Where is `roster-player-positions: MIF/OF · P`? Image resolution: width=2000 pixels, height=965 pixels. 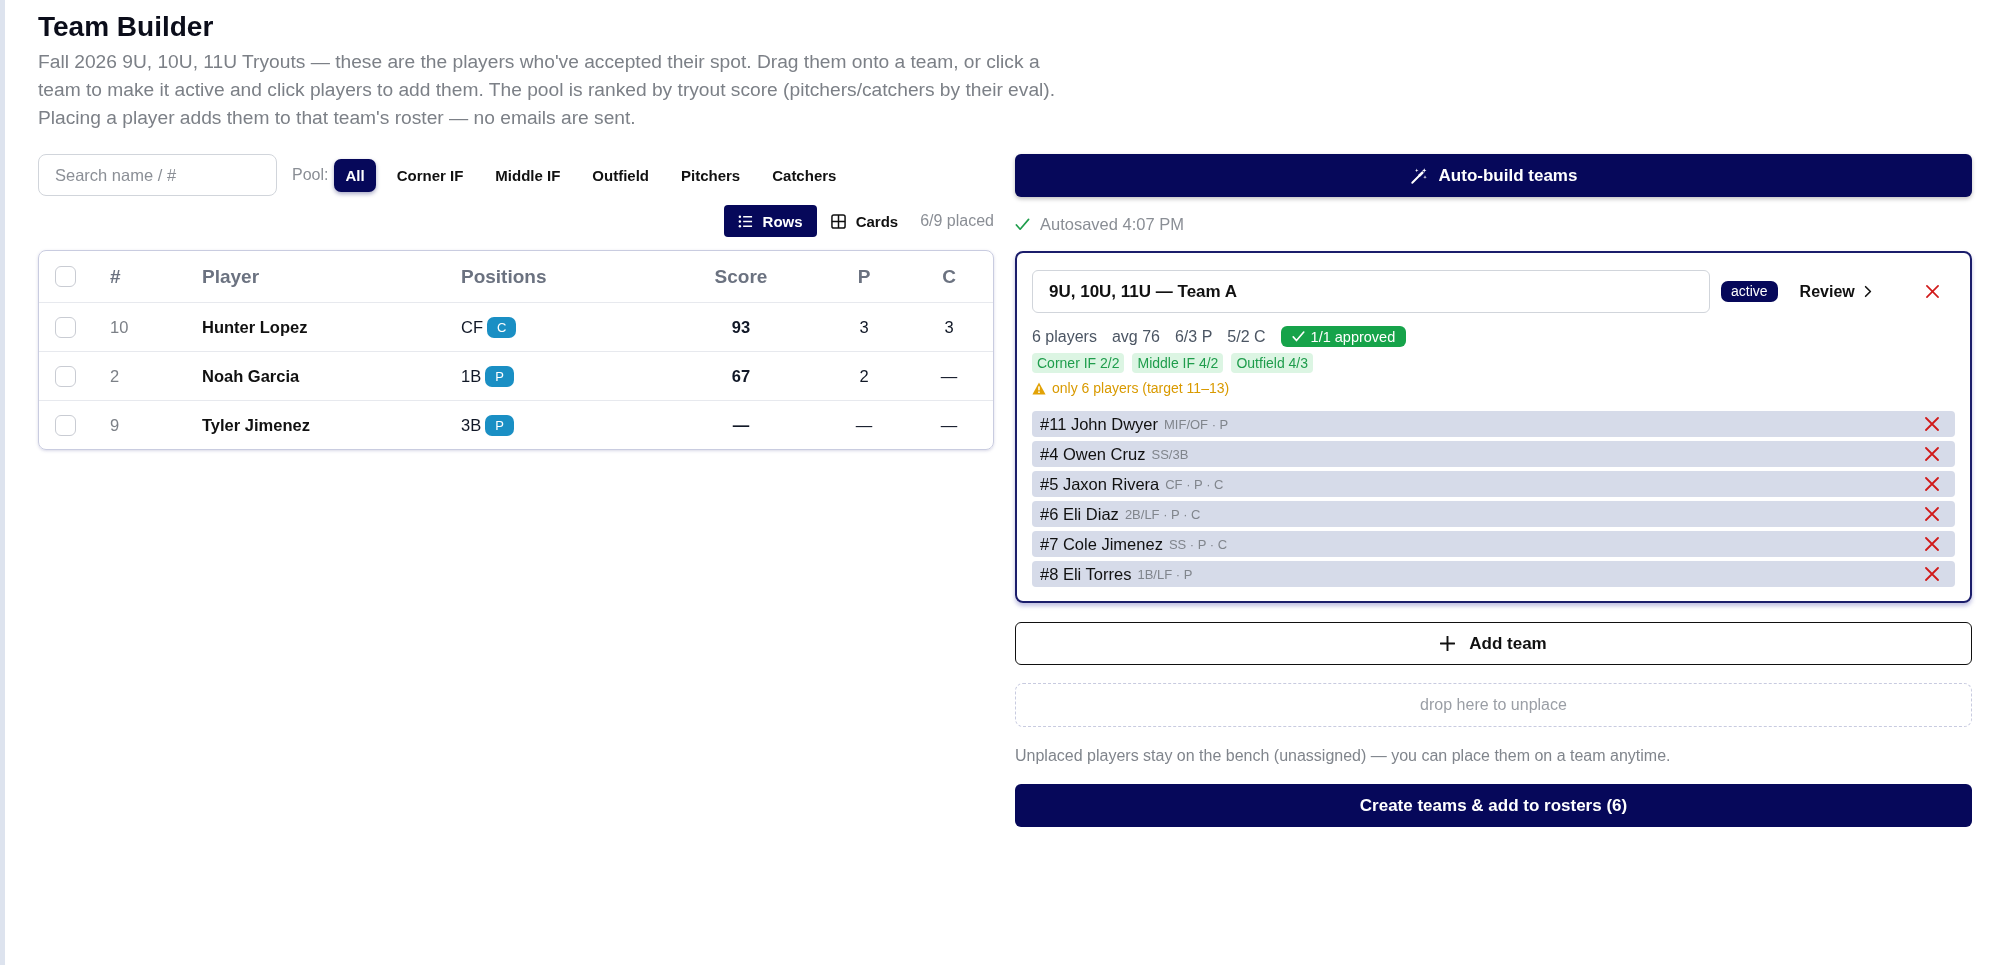
roster-player-positions: MIF/OF · P is located at coordinates (1196, 424).